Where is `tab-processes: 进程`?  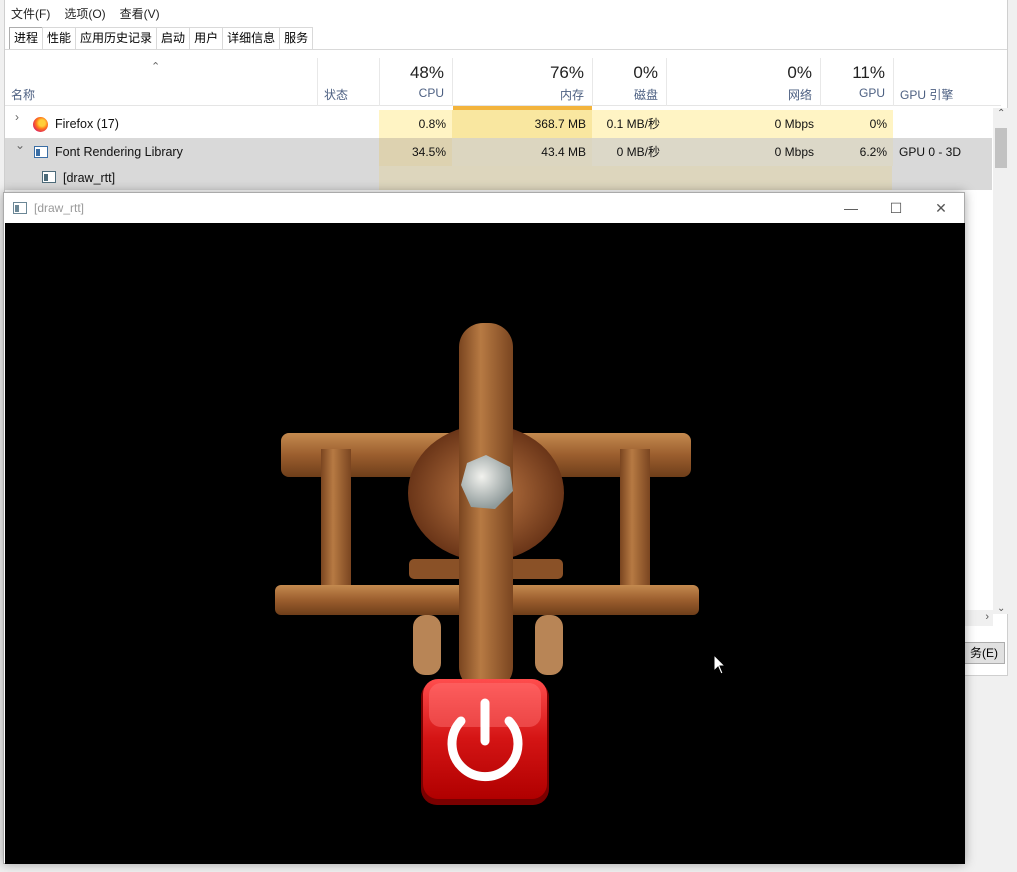
tab-processes: 进程 is located at coordinates (26, 38).